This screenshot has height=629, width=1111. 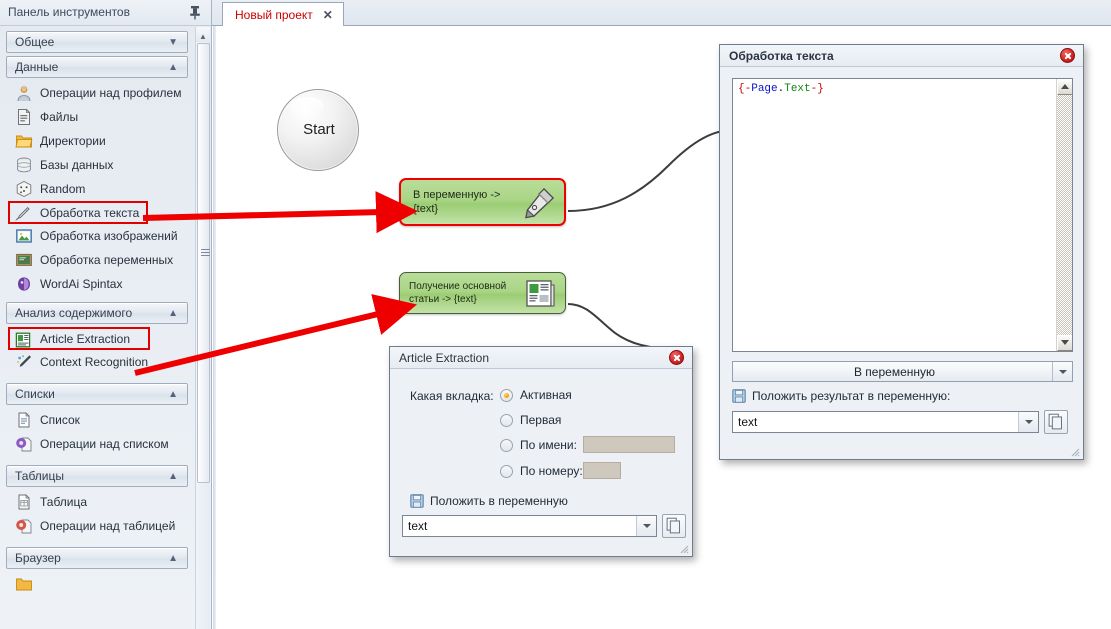 I want to click on radio-row-by-number: По номеру:, so click(x=541, y=471).